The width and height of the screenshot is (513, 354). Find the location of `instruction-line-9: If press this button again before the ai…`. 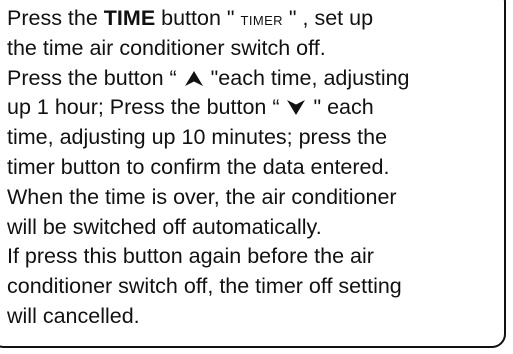

instruction-line-9: If press this button again before the ai… is located at coordinates (190, 256).